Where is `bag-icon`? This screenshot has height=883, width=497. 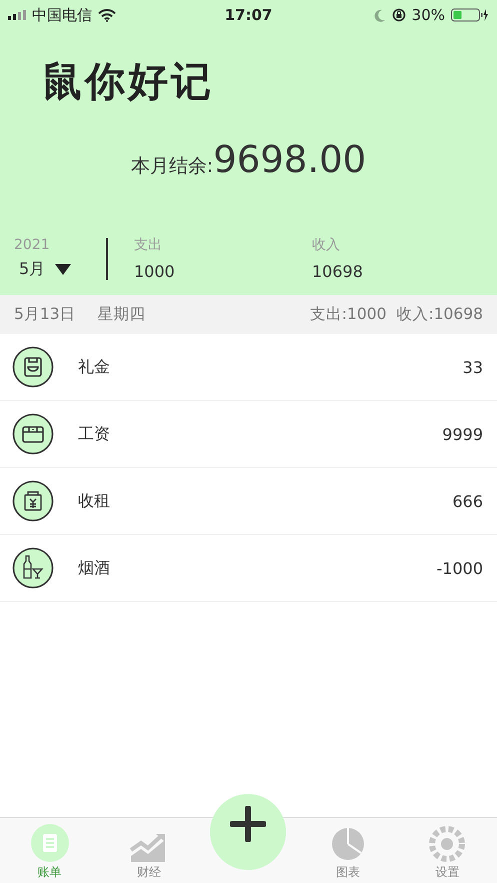 bag-icon is located at coordinates (33, 501).